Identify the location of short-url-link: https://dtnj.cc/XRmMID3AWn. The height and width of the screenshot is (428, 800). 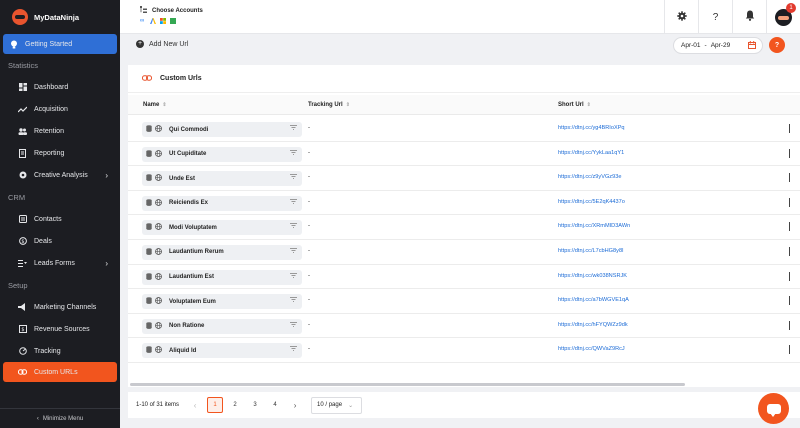
(594, 226).